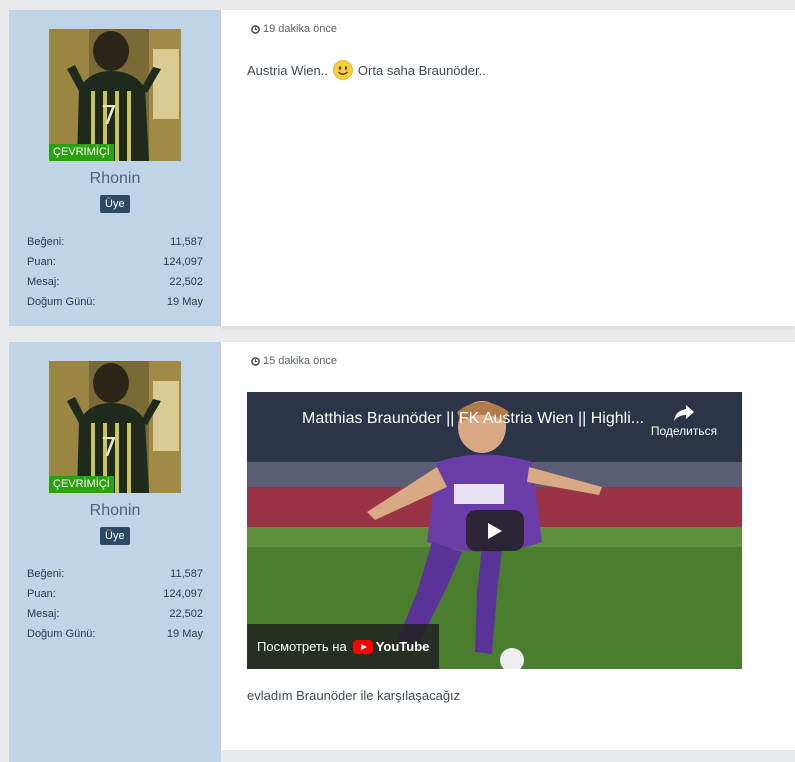  Describe the element at coordinates (421, 70) in the screenshot. I see `message-text: Orta saha Braunöder..` at that location.